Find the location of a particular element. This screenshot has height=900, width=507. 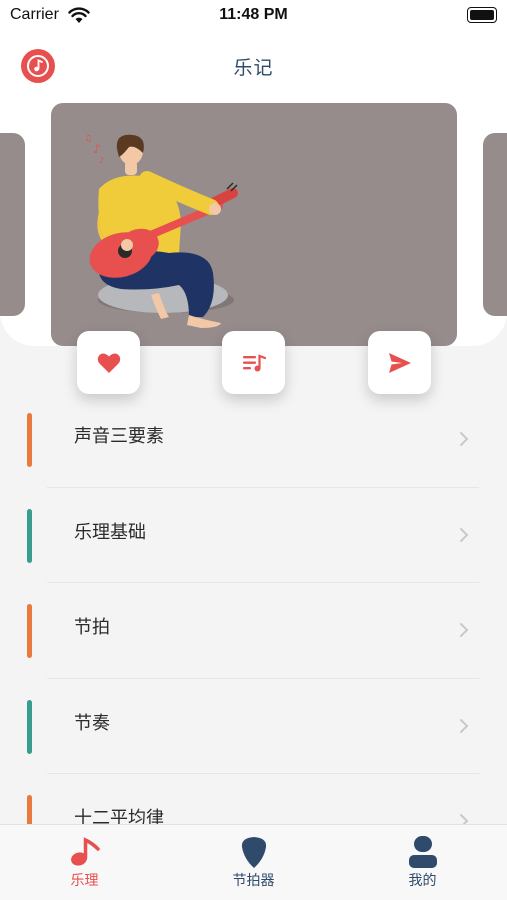

list-item: 乐理基础 is located at coordinates (253, 535).